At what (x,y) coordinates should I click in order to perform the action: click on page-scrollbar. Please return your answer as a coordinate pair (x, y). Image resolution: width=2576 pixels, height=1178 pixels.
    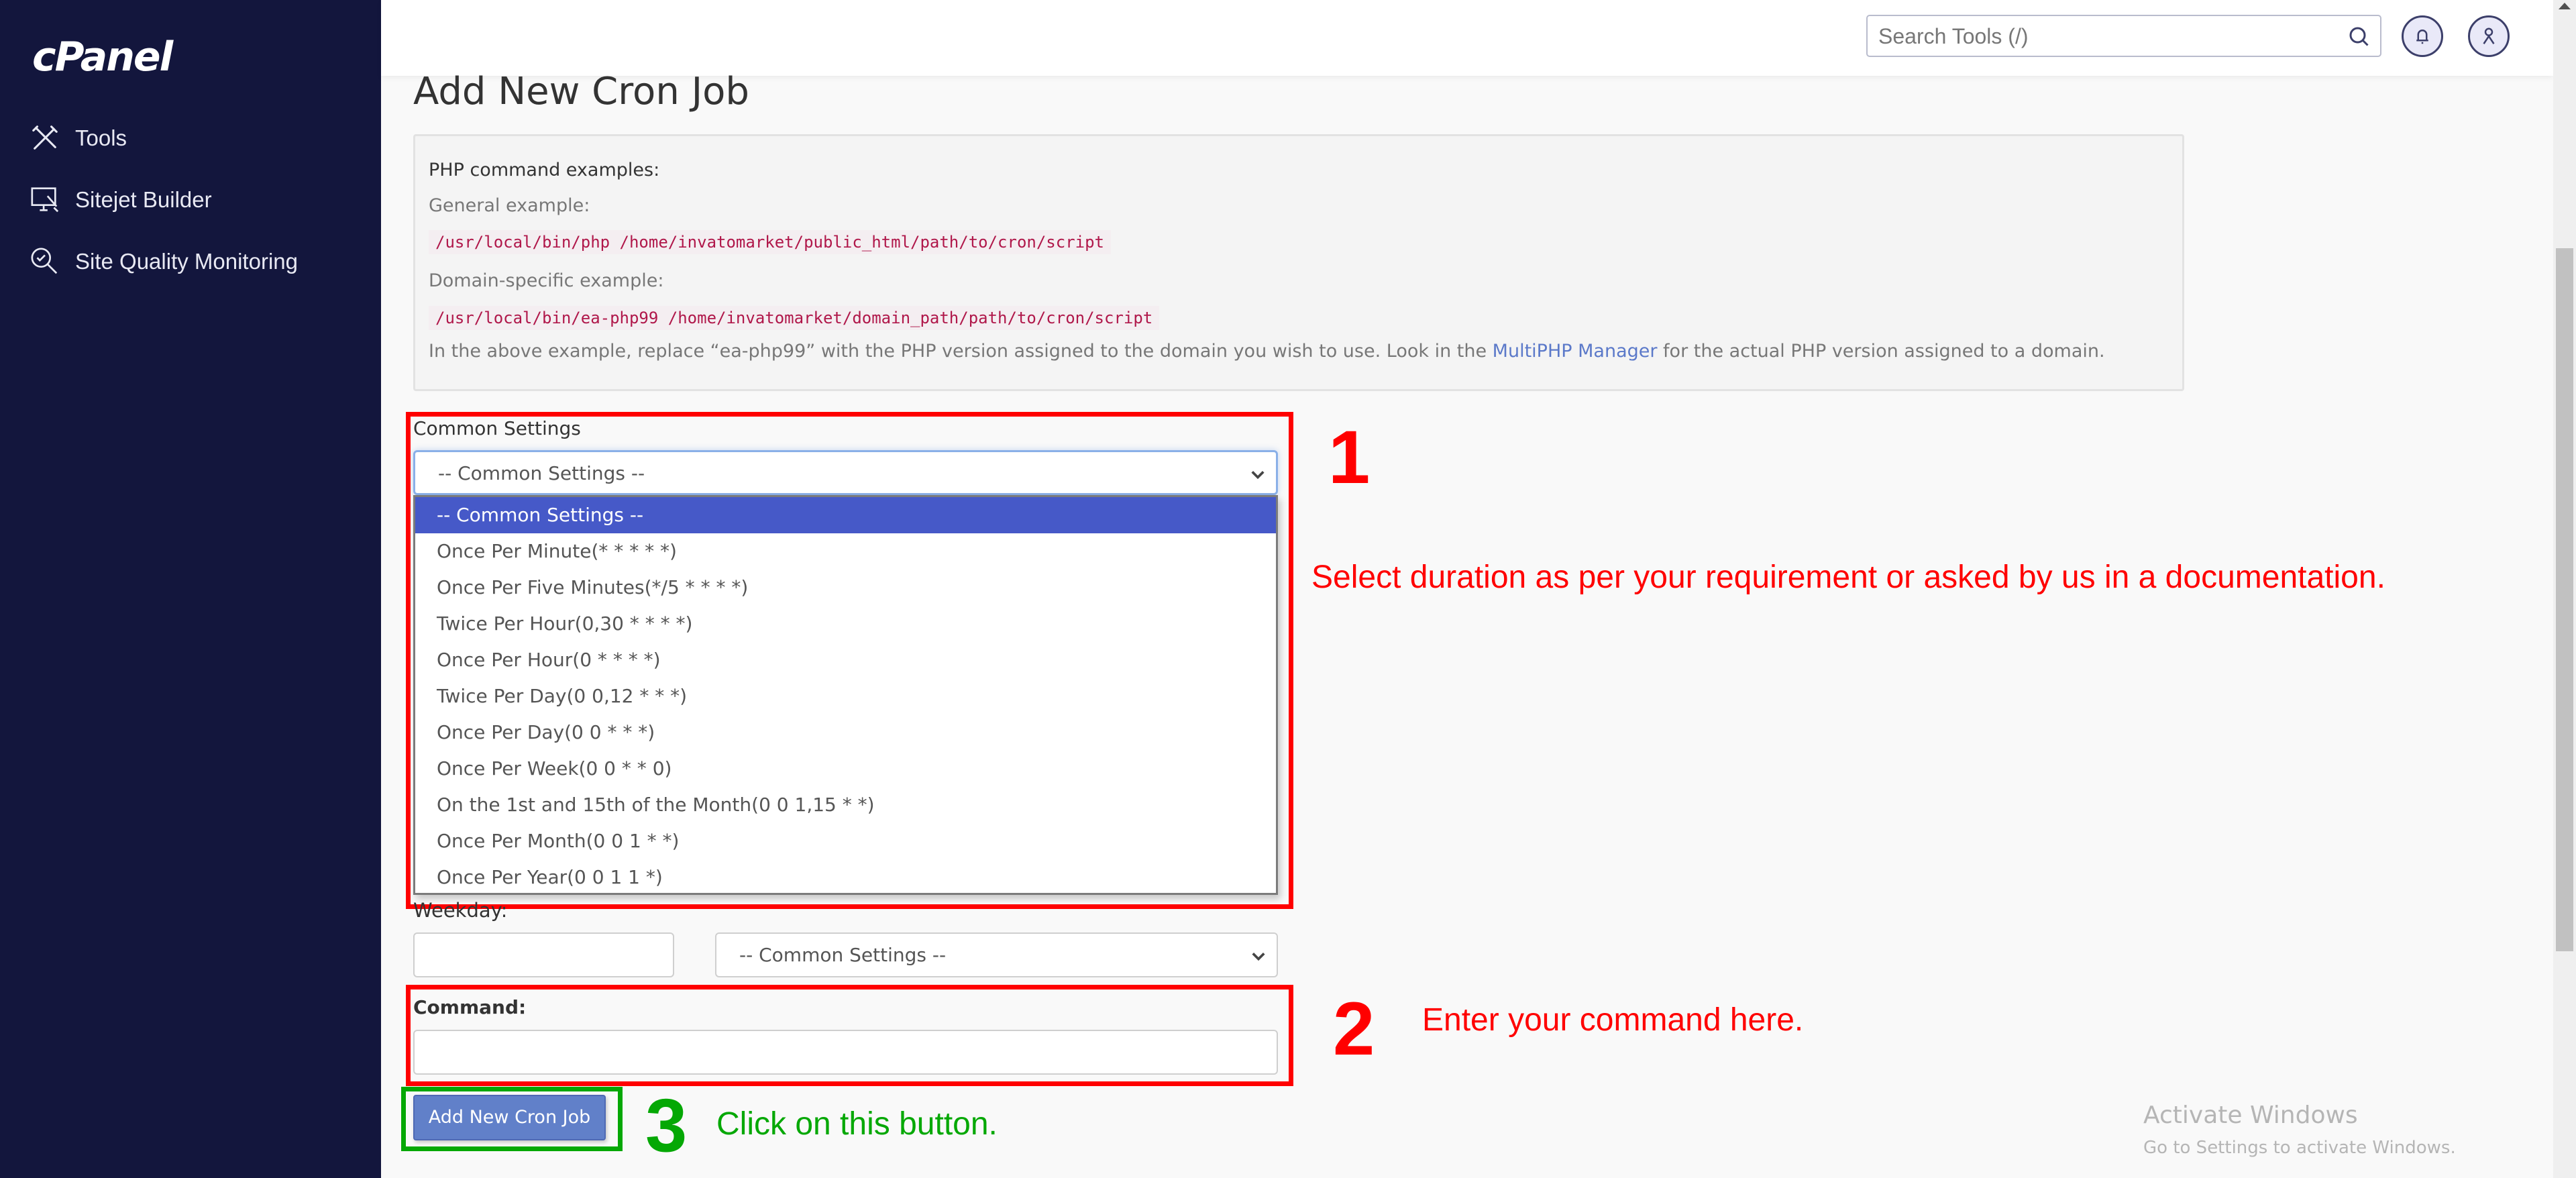
    Looking at the image, I should click on (2564, 589).